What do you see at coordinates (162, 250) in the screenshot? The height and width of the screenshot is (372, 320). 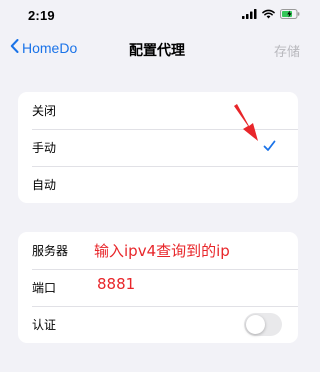 I see `server-field: 输入ipv4查询到的ip` at bounding box center [162, 250].